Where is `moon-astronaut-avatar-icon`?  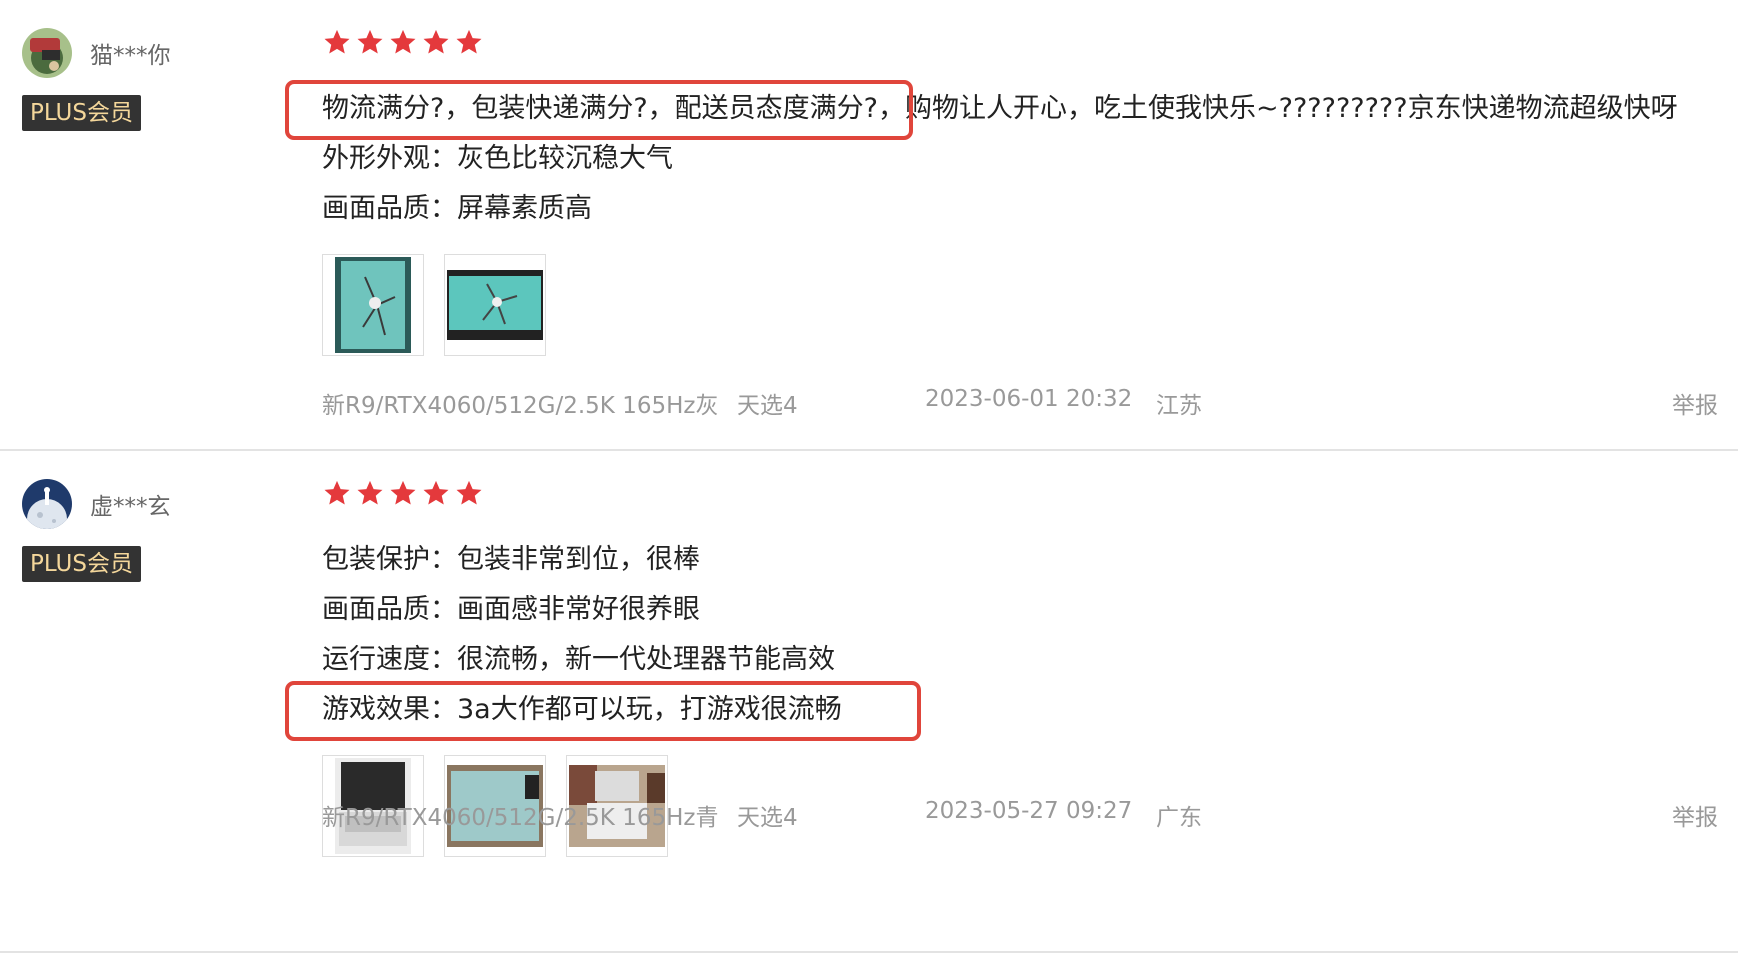 moon-astronaut-avatar-icon is located at coordinates (47, 504).